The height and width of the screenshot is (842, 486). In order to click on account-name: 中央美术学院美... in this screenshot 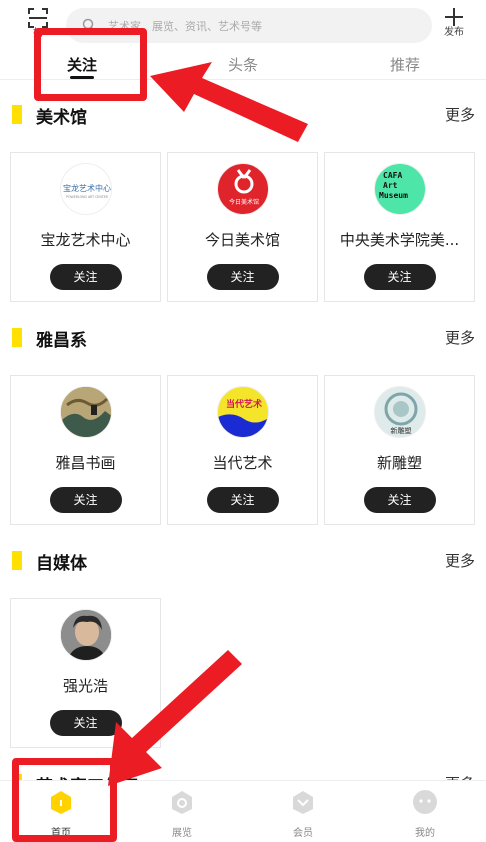, I will do `click(399, 240)`.